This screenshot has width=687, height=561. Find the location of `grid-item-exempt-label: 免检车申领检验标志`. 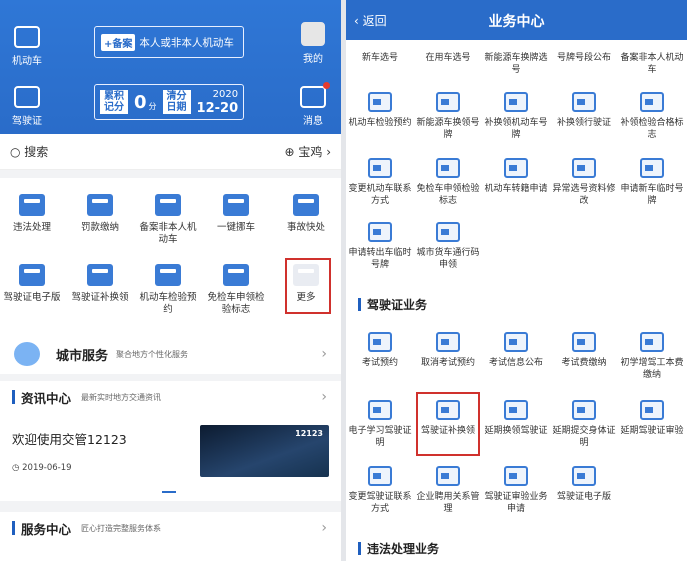

grid-item-exempt-label: 免检车申领检验标志 is located at coordinates (236, 290).